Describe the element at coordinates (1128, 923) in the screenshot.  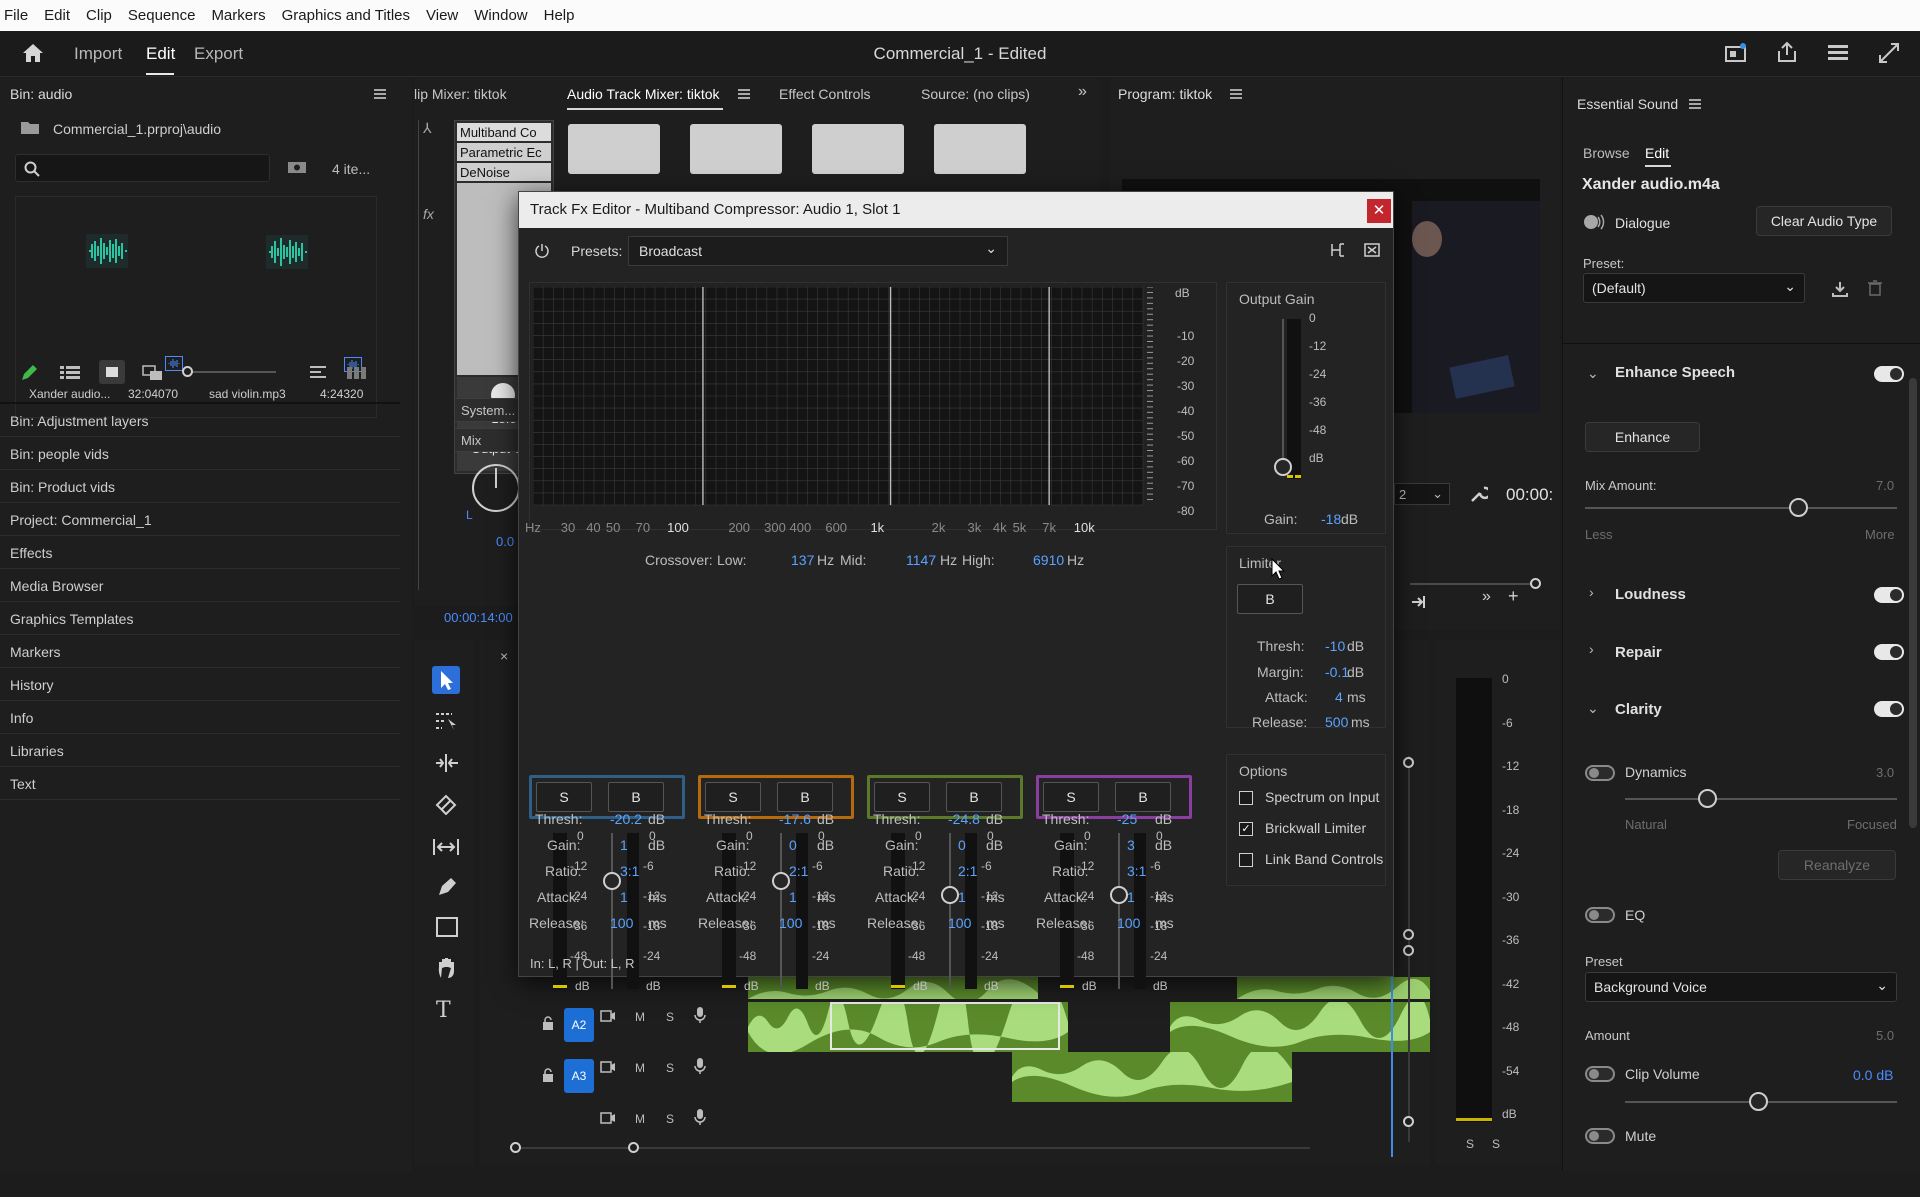
I see `band-4-release-value: 100` at that location.